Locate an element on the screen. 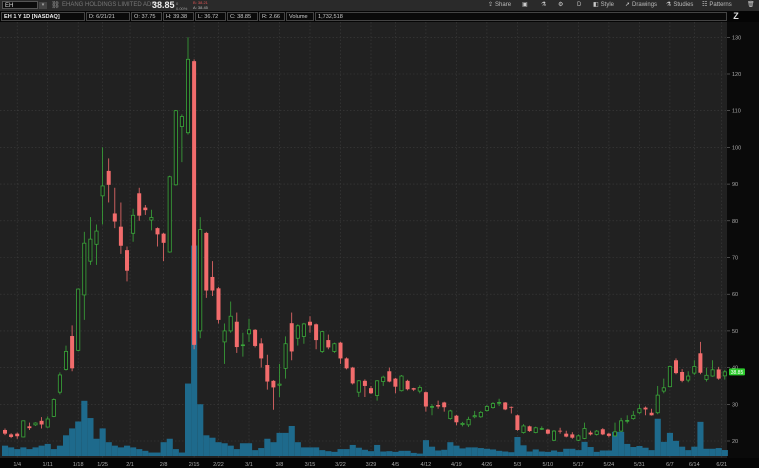 Image resolution: width=759 pixels, height=468 pixels. share-button: ⇪ Share is located at coordinates (499, 5).